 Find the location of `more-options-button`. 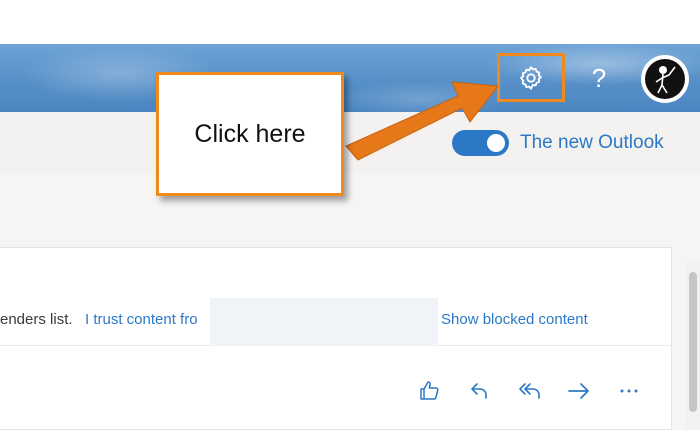

more-options-button is located at coordinates (629, 391).